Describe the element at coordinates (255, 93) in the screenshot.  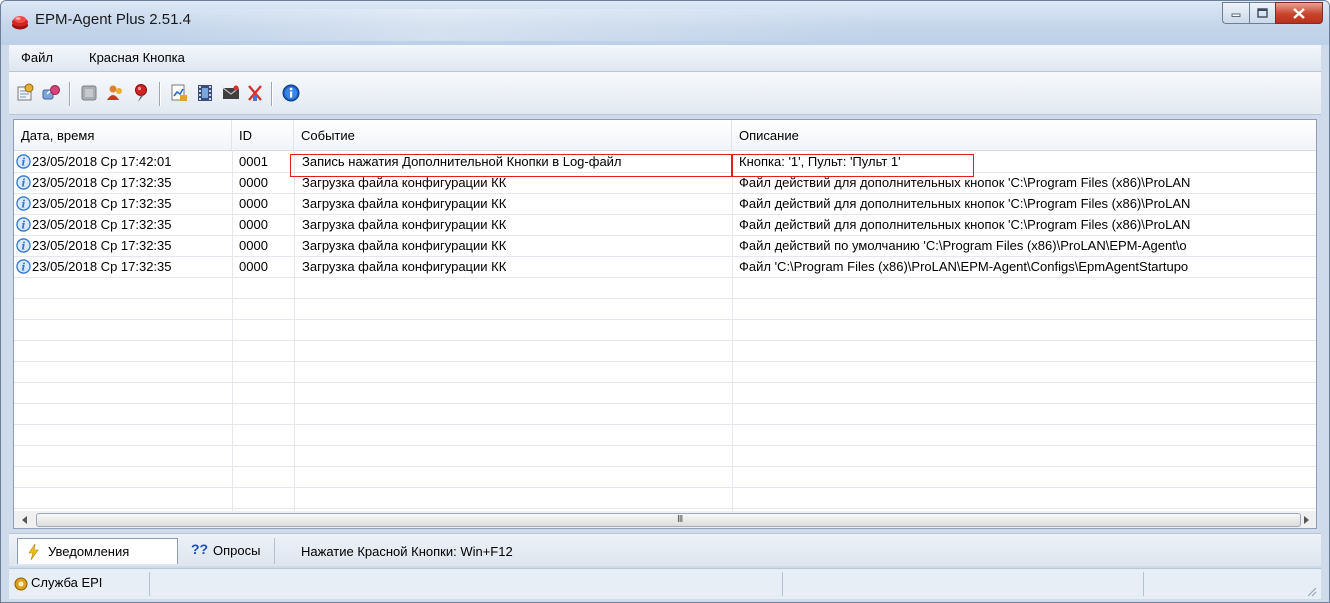
I see `clear-icon` at that location.